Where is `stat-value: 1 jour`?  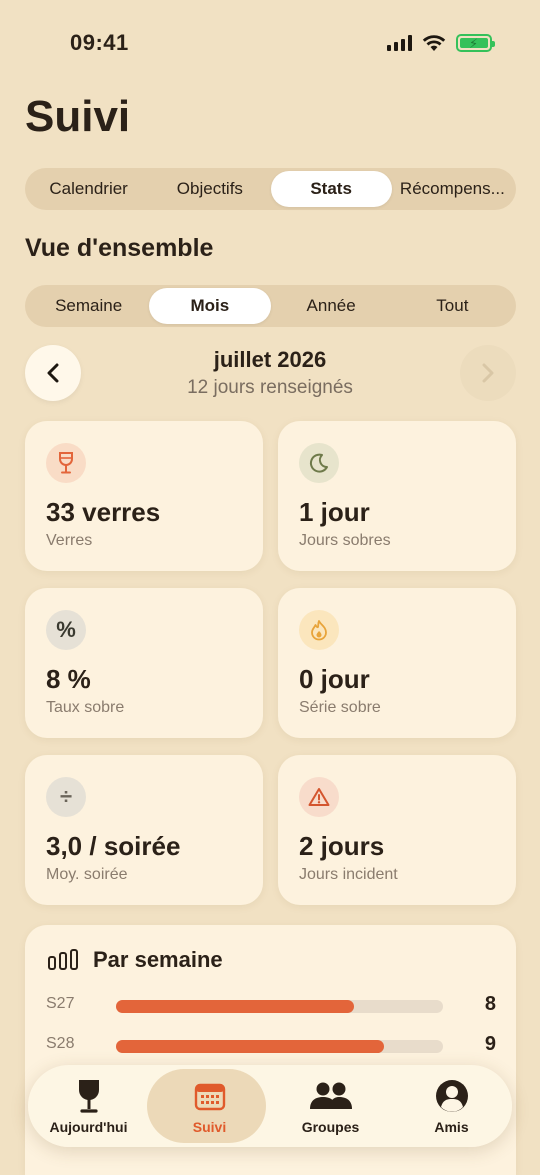 stat-value: 1 jour is located at coordinates (334, 512).